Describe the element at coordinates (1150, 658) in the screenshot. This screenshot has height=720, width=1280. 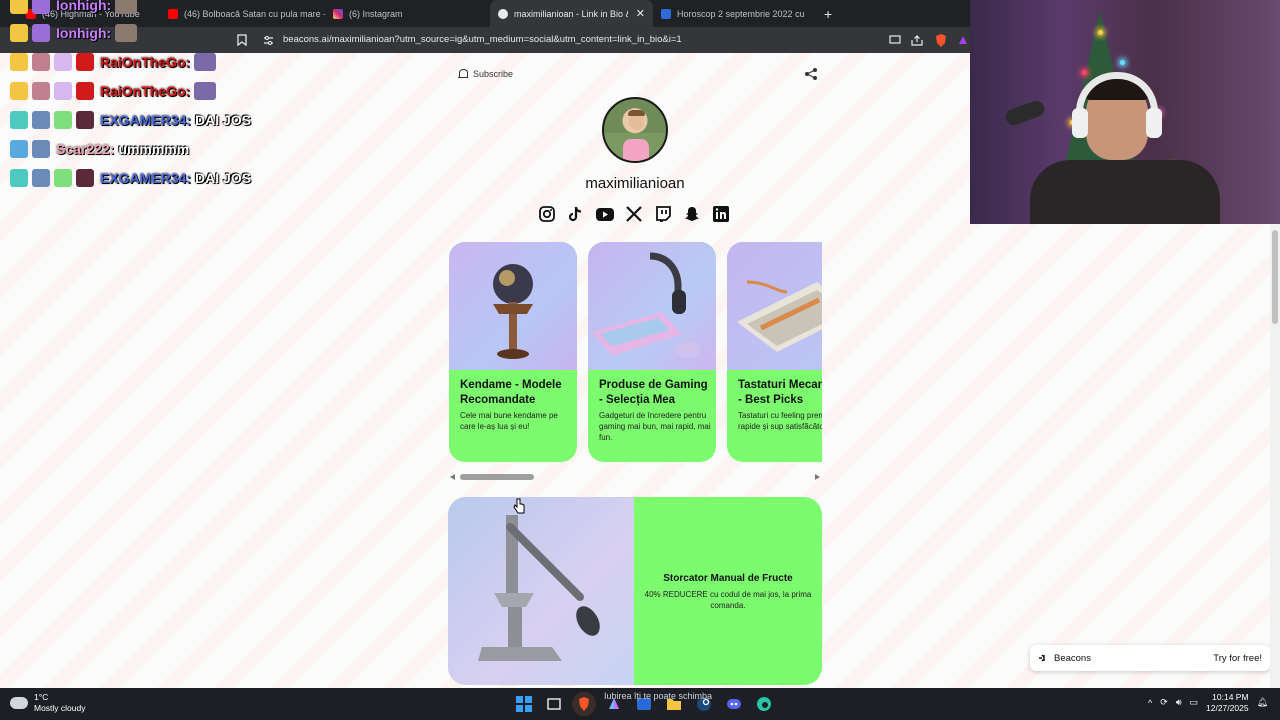
I see `beacons-footer-bar: Beacons Try for free!` at that location.